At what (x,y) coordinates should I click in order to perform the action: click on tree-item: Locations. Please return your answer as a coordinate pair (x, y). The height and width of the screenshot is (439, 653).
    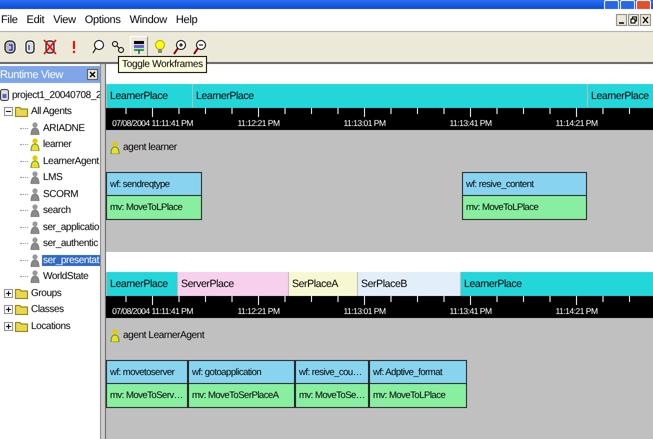
    Looking at the image, I should click on (51, 326).